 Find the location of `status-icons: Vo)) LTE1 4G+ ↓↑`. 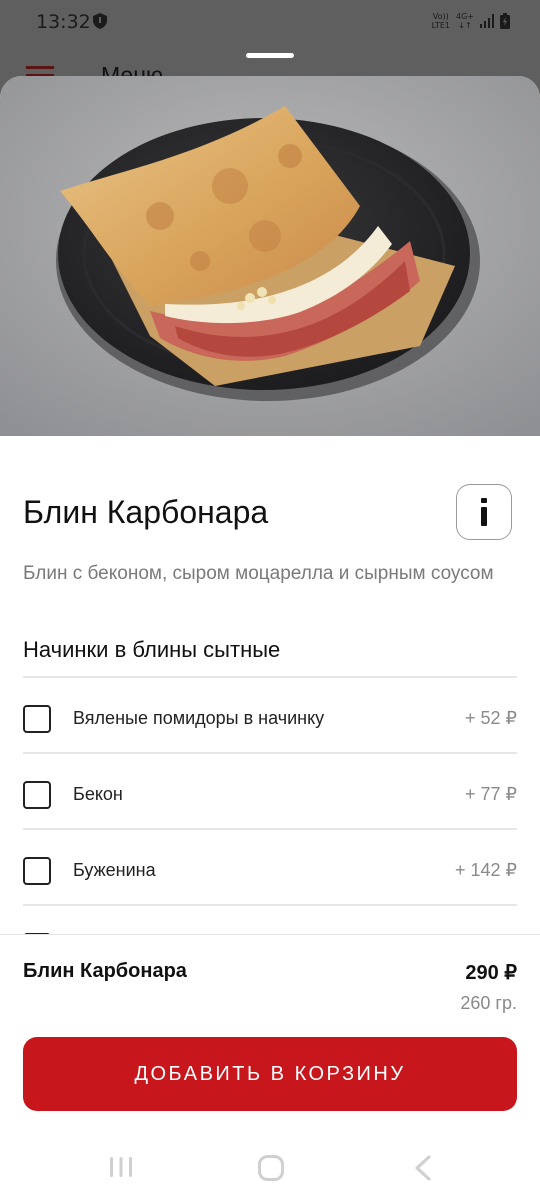

status-icons: Vo)) LTE1 4G+ ↓↑ is located at coordinates (471, 21).